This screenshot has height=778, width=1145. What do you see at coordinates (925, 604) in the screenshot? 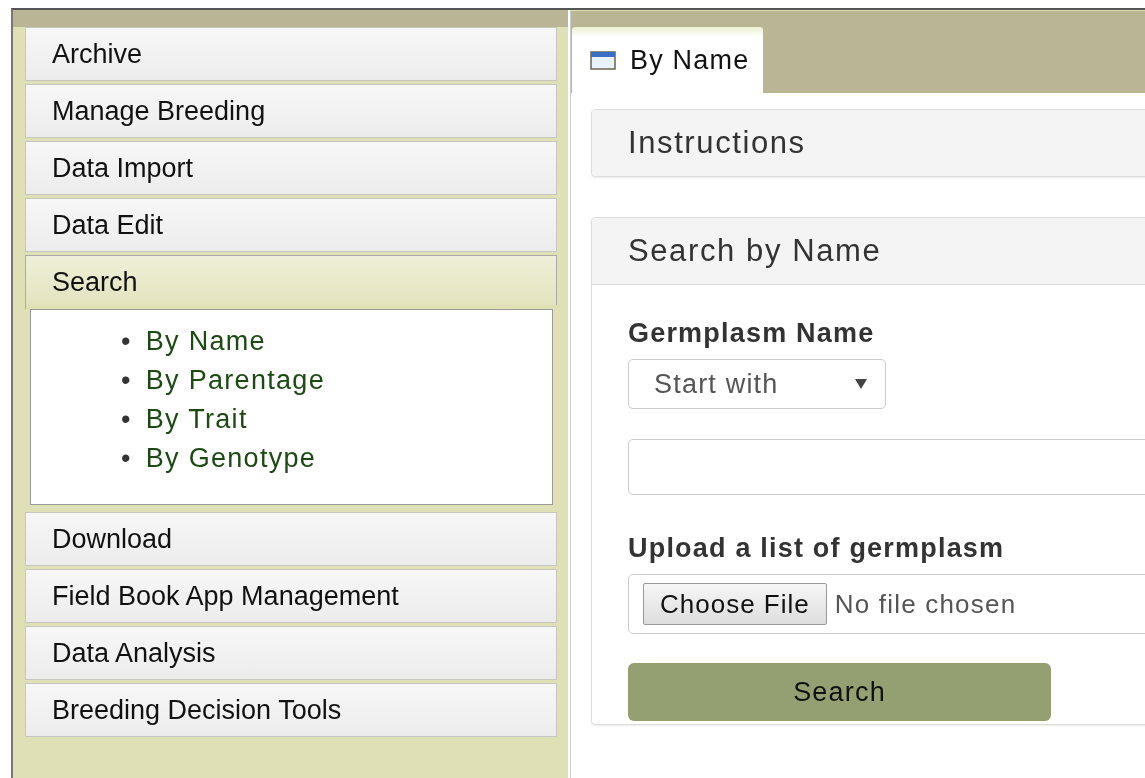
I see `file-status-text: No file chosen` at bounding box center [925, 604].